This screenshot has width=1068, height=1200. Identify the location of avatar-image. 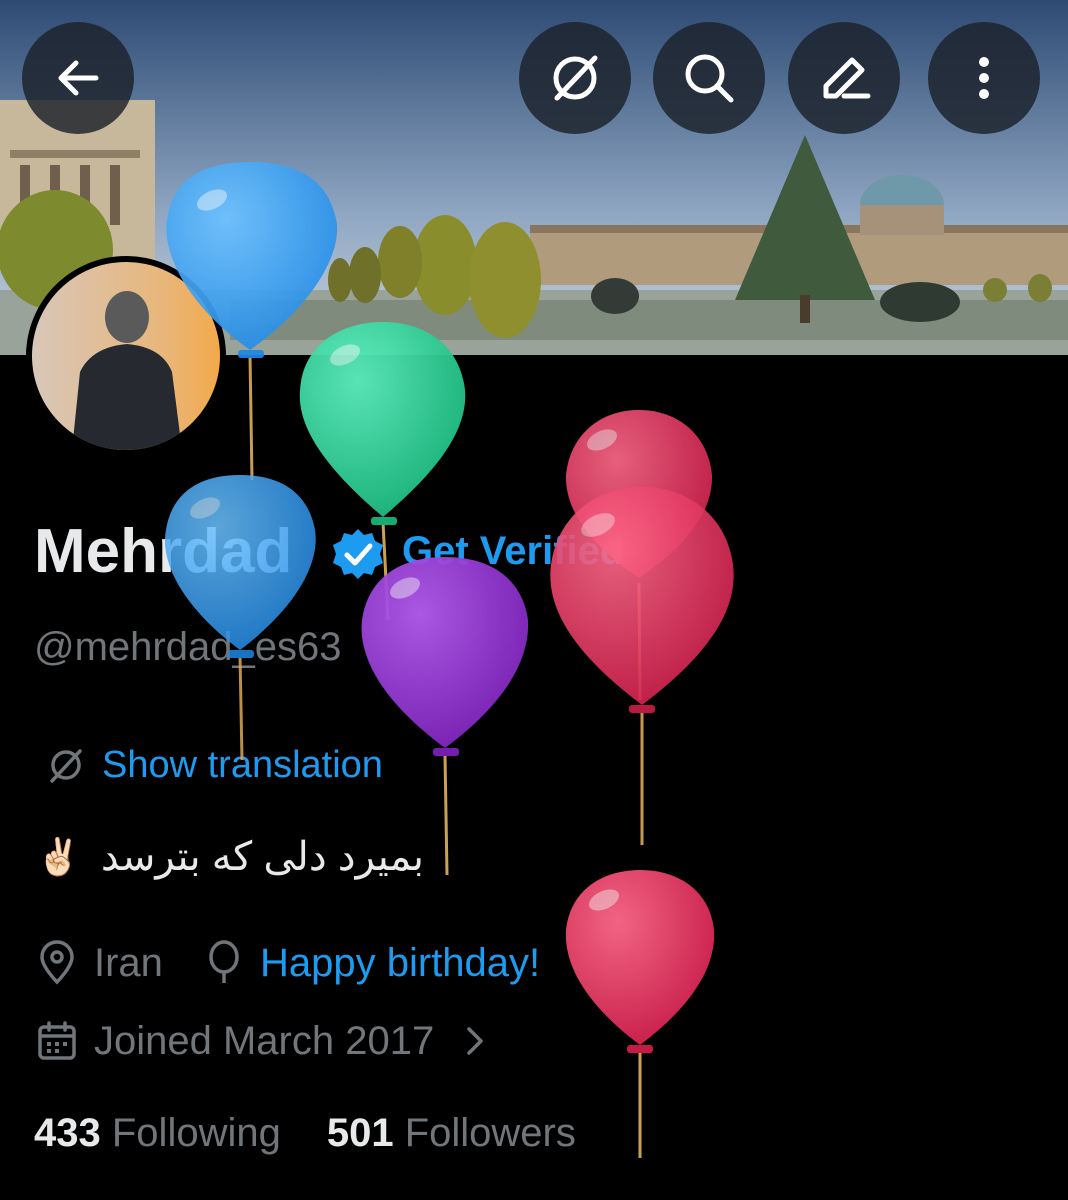
(126, 356).